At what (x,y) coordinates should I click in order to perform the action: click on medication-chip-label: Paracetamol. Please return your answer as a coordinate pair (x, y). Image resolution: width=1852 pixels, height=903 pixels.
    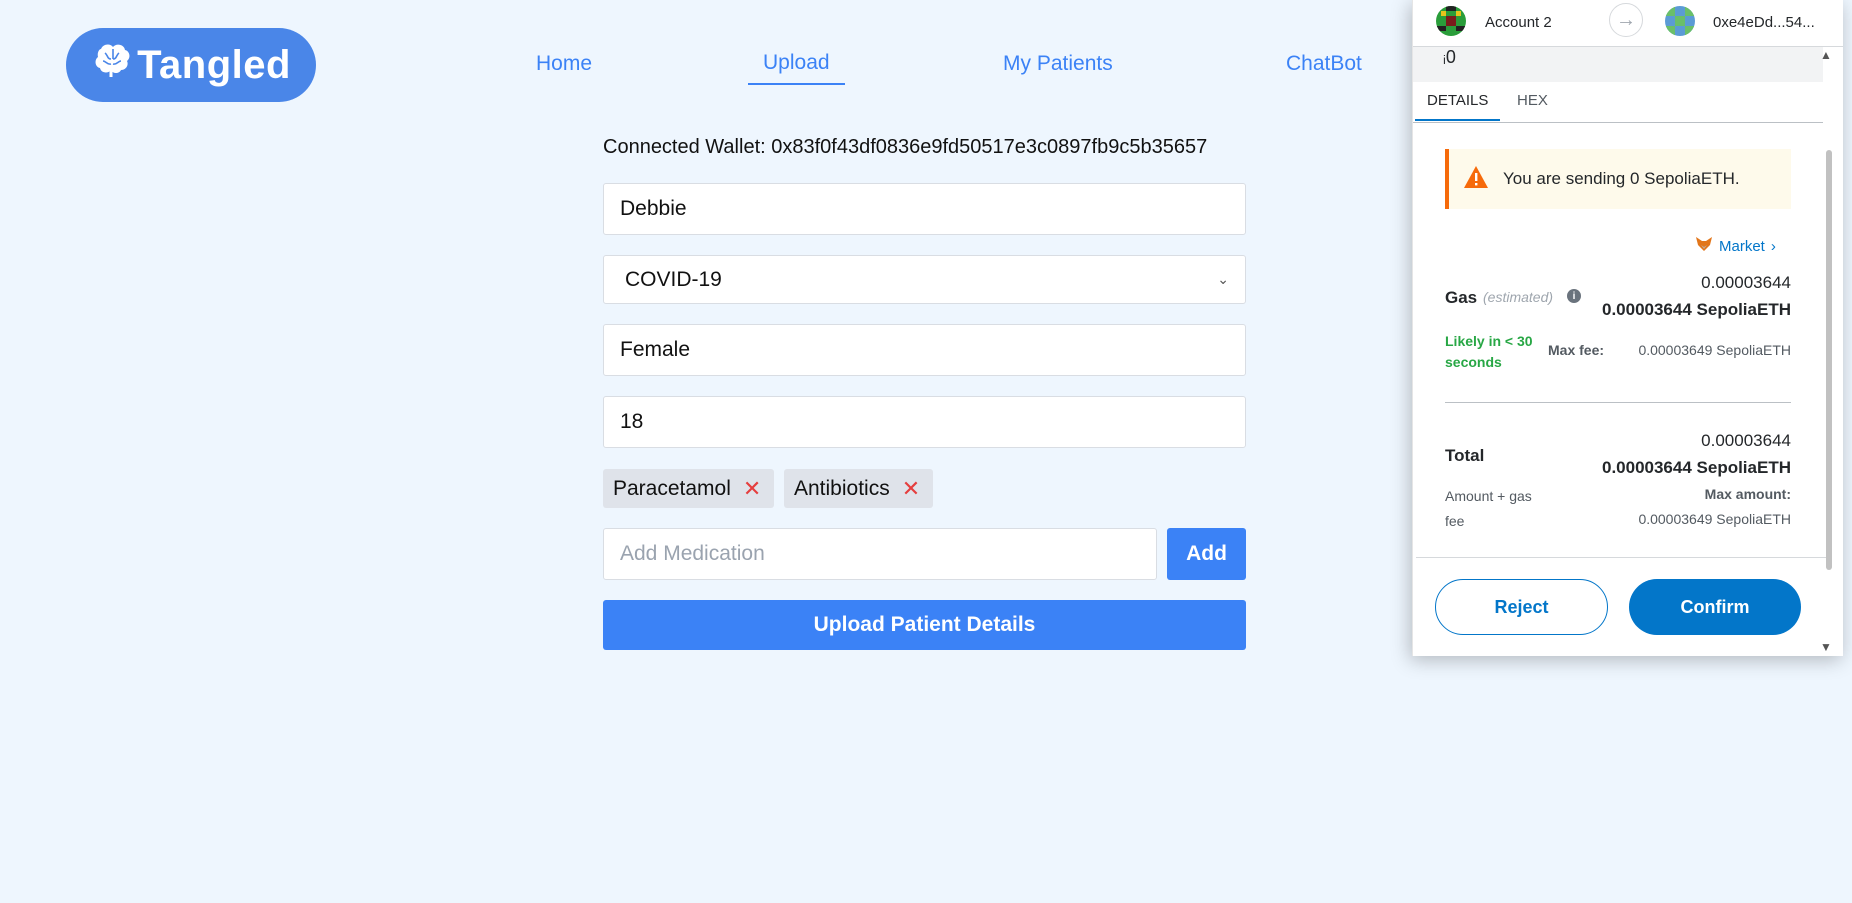
    Looking at the image, I should click on (672, 488).